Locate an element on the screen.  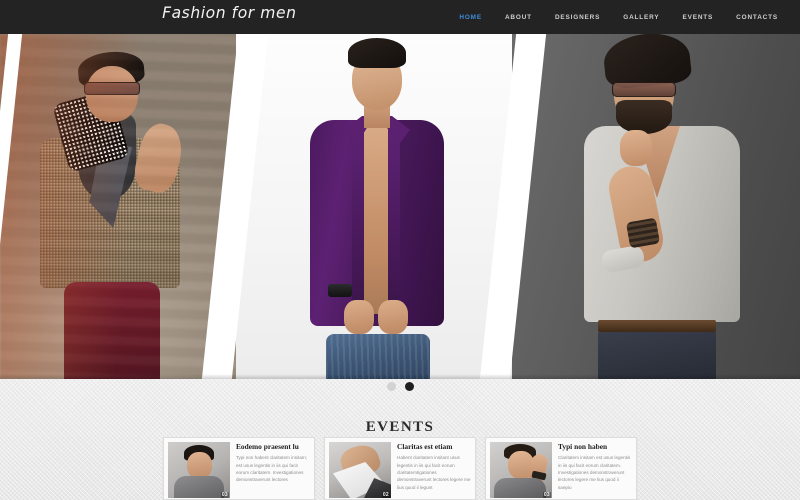
nav-item-events: EVENTS is located at coordinates (698, 17).